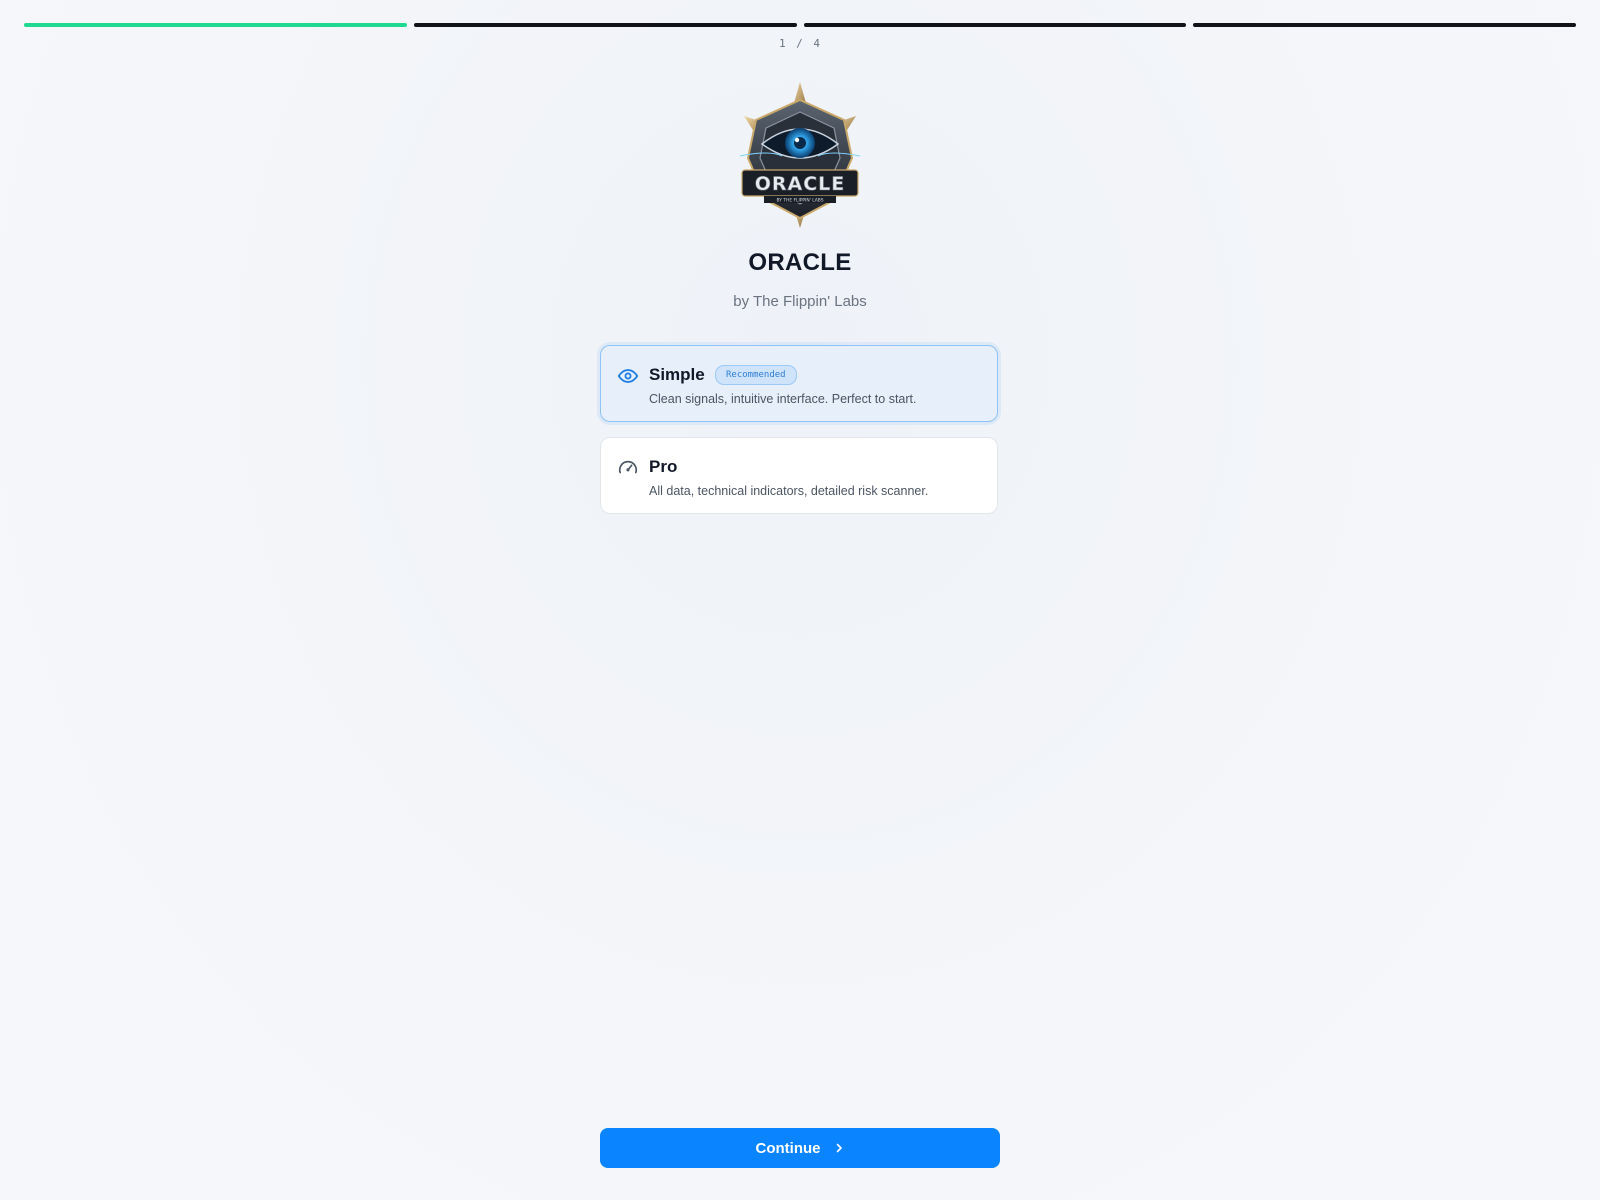 The height and width of the screenshot is (1200, 1600). What do you see at coordinates (839, 1148) in the screenshot?
I see `chevron-right-icon` at bounding box center [839, 1148].